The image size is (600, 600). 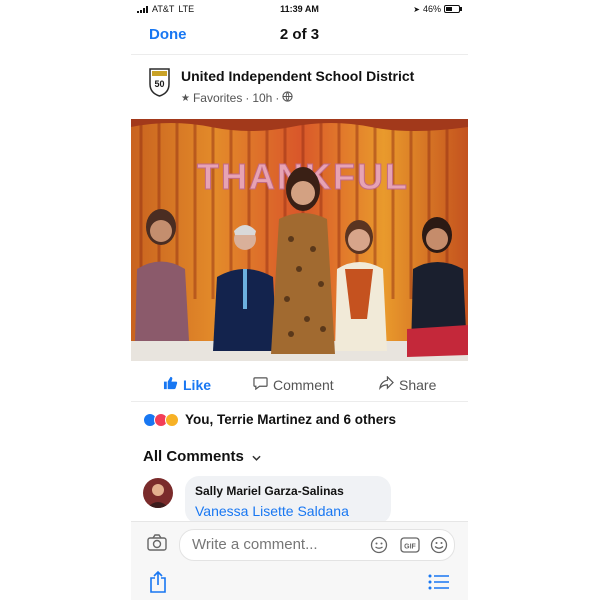 I want to click on globe-icon, so click(x=287, y=98).